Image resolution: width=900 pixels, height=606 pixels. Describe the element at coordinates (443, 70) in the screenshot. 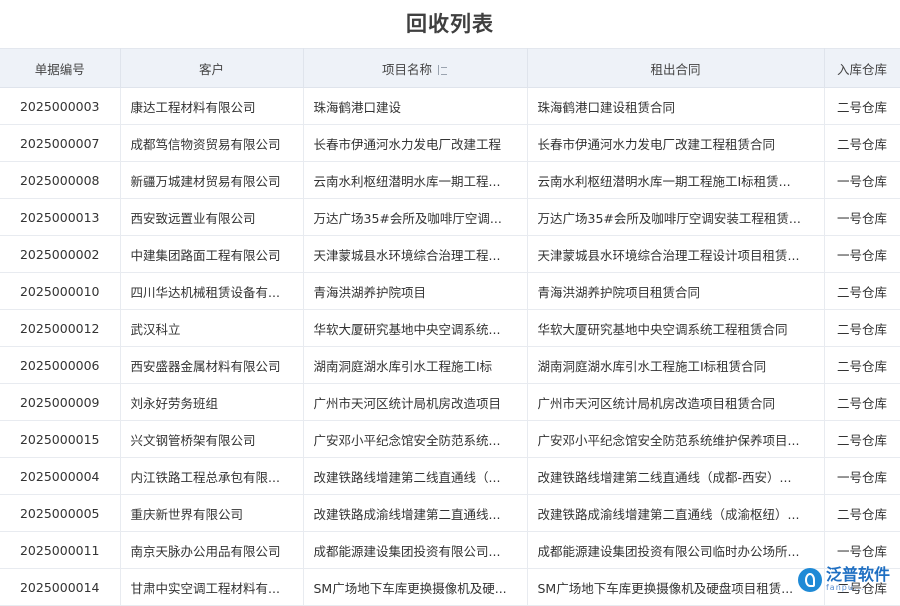

I see `sort-icon` at that location.